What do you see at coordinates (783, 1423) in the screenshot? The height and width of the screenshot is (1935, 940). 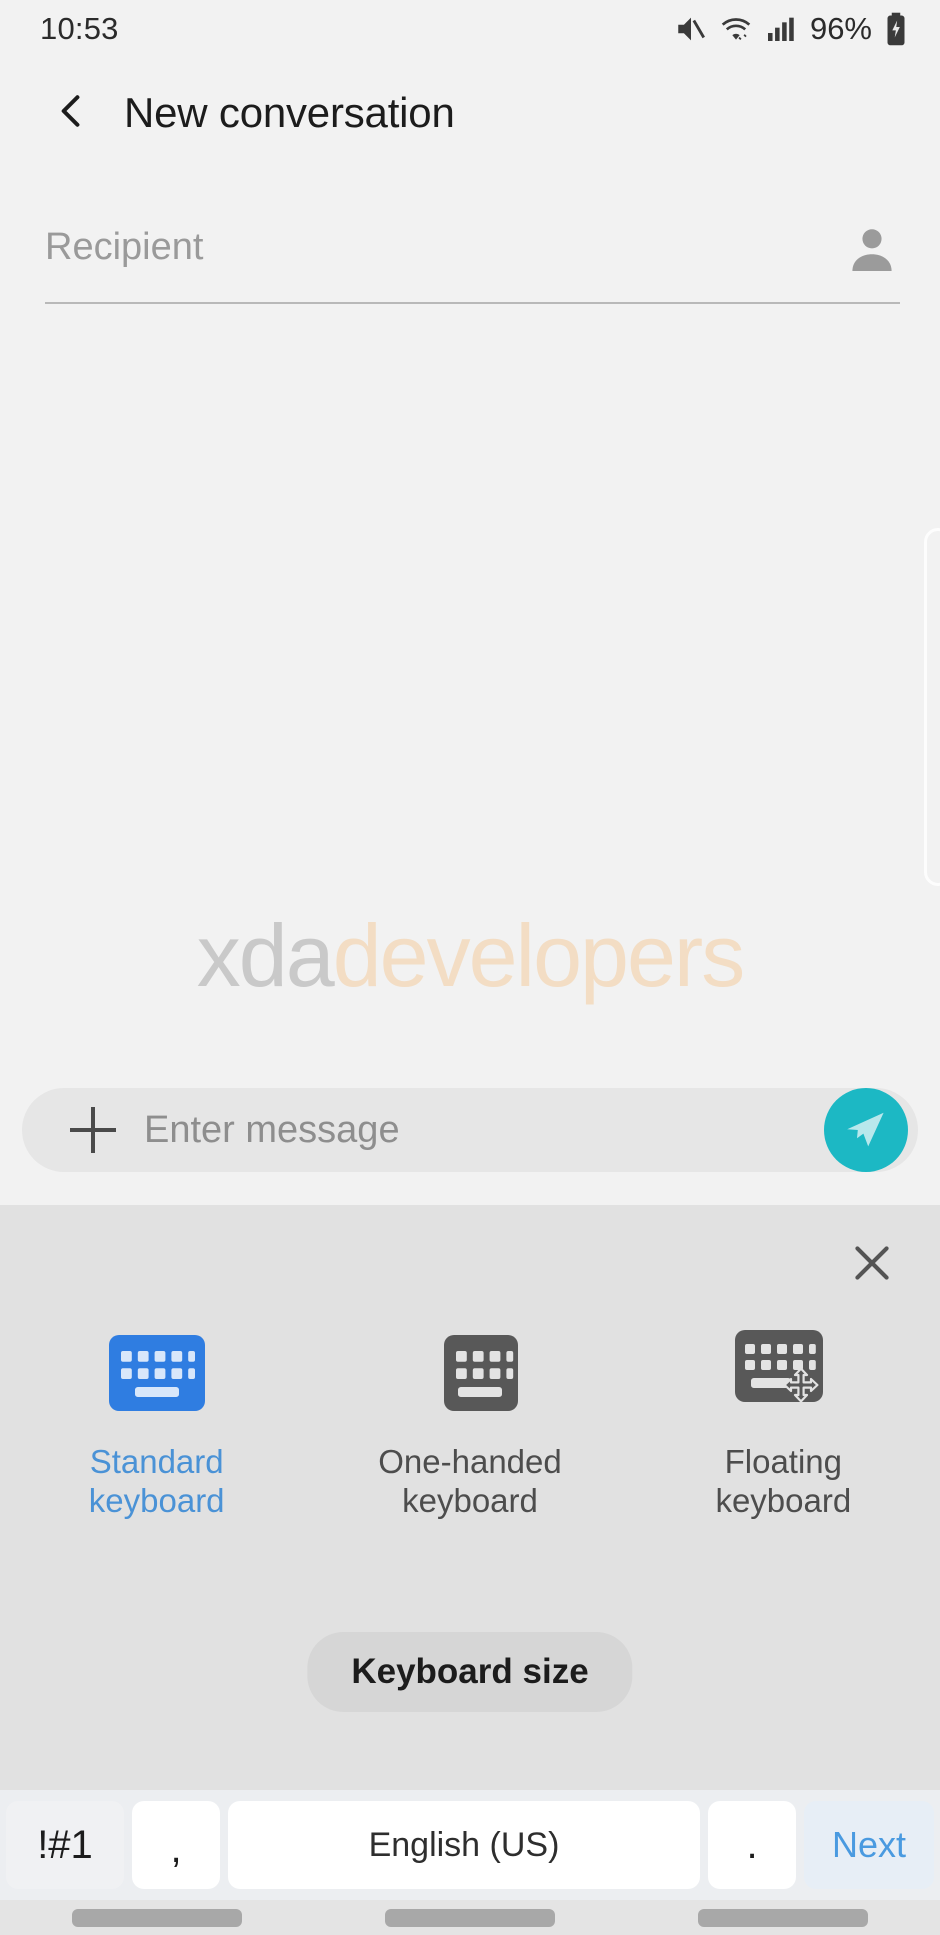 I see `keyboard-mode-floating: Floating keyboard` at bounding box center [783, 1423].